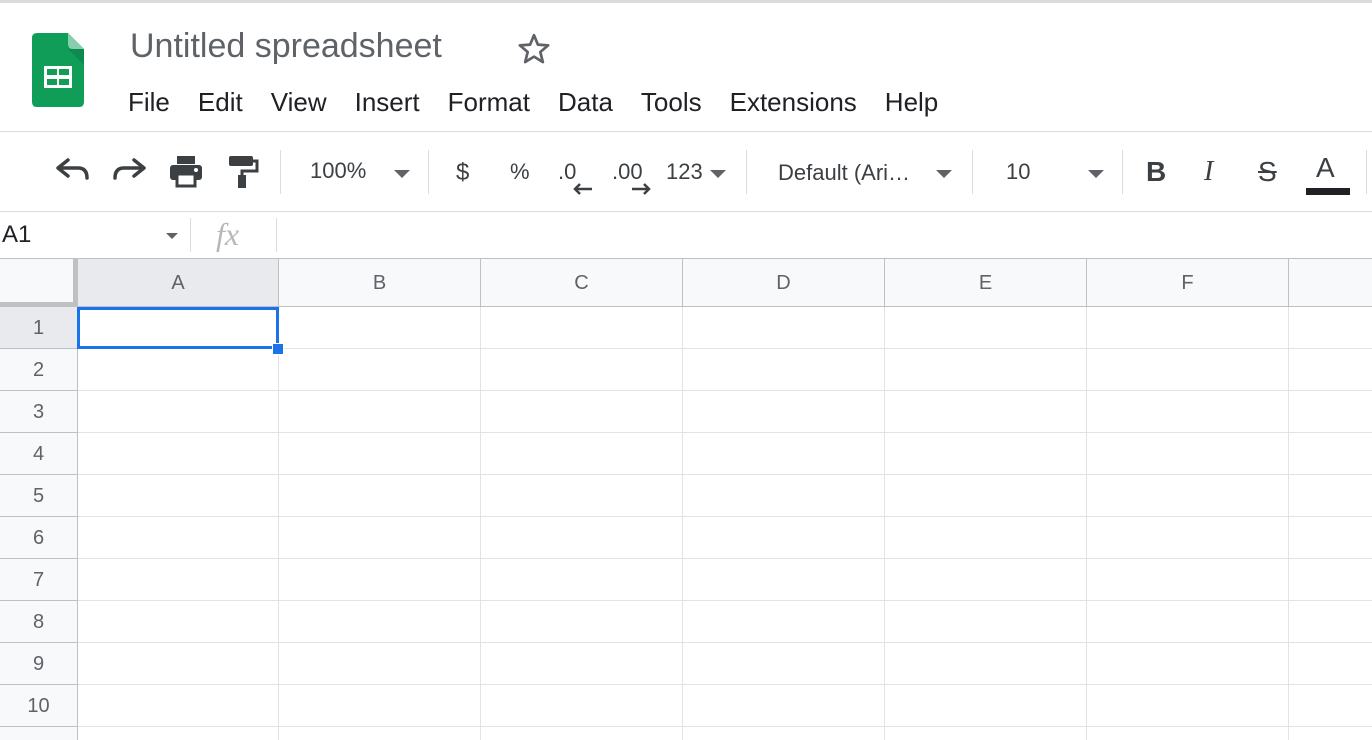 This screenshot has width=1372, height=740. Describe the element at coordinates (39, 412) in the screenshot. I see `row-header: 3` at that location.